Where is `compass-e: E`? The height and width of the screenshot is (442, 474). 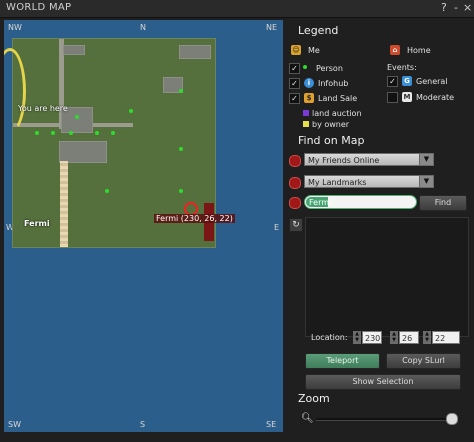
compass-e: E is located at coordinates (277, 227).